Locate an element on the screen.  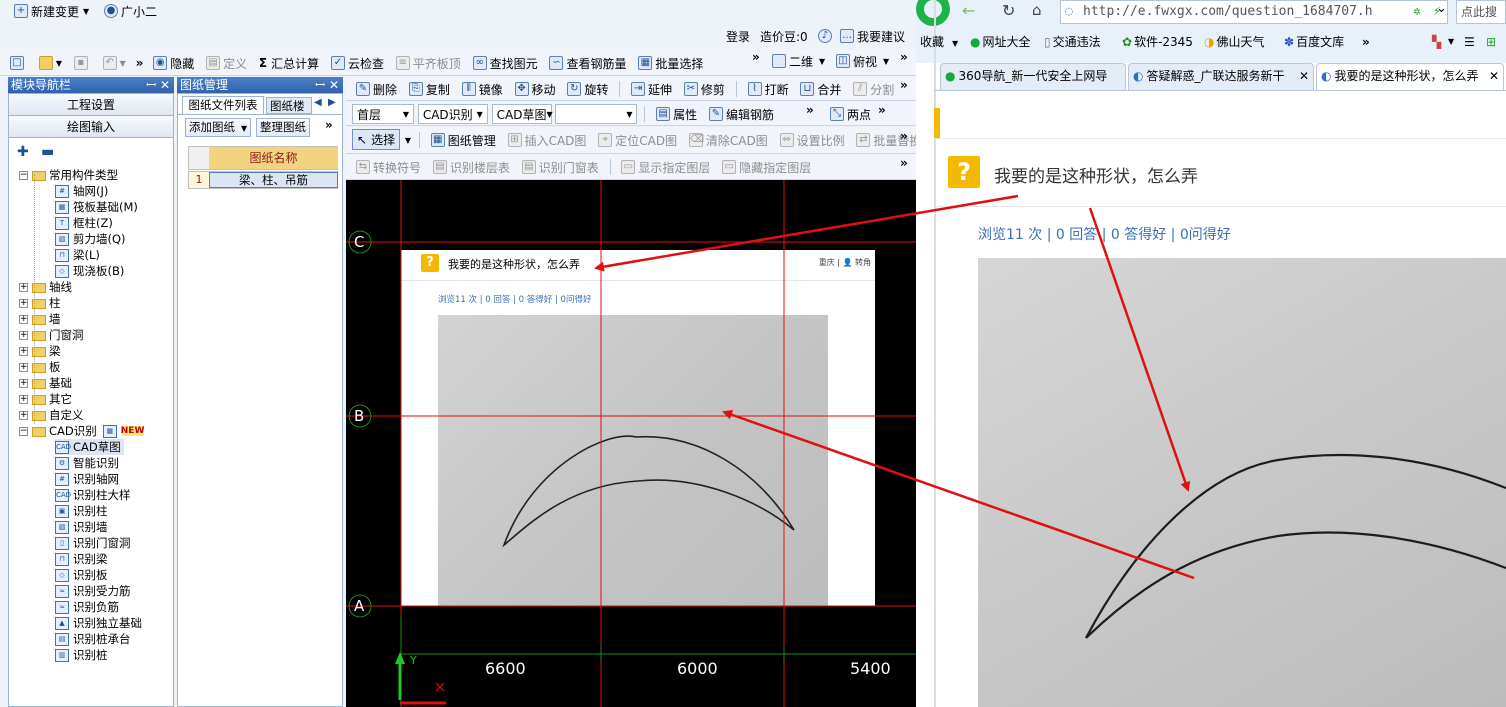
tree-item-cad: ⊓ 识别梁 is located at coordinates (81, 559).